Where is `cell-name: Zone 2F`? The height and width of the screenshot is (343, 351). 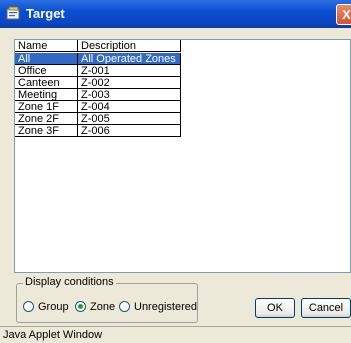
cell-name: Zone 2F is located at coordinates (46, 119).